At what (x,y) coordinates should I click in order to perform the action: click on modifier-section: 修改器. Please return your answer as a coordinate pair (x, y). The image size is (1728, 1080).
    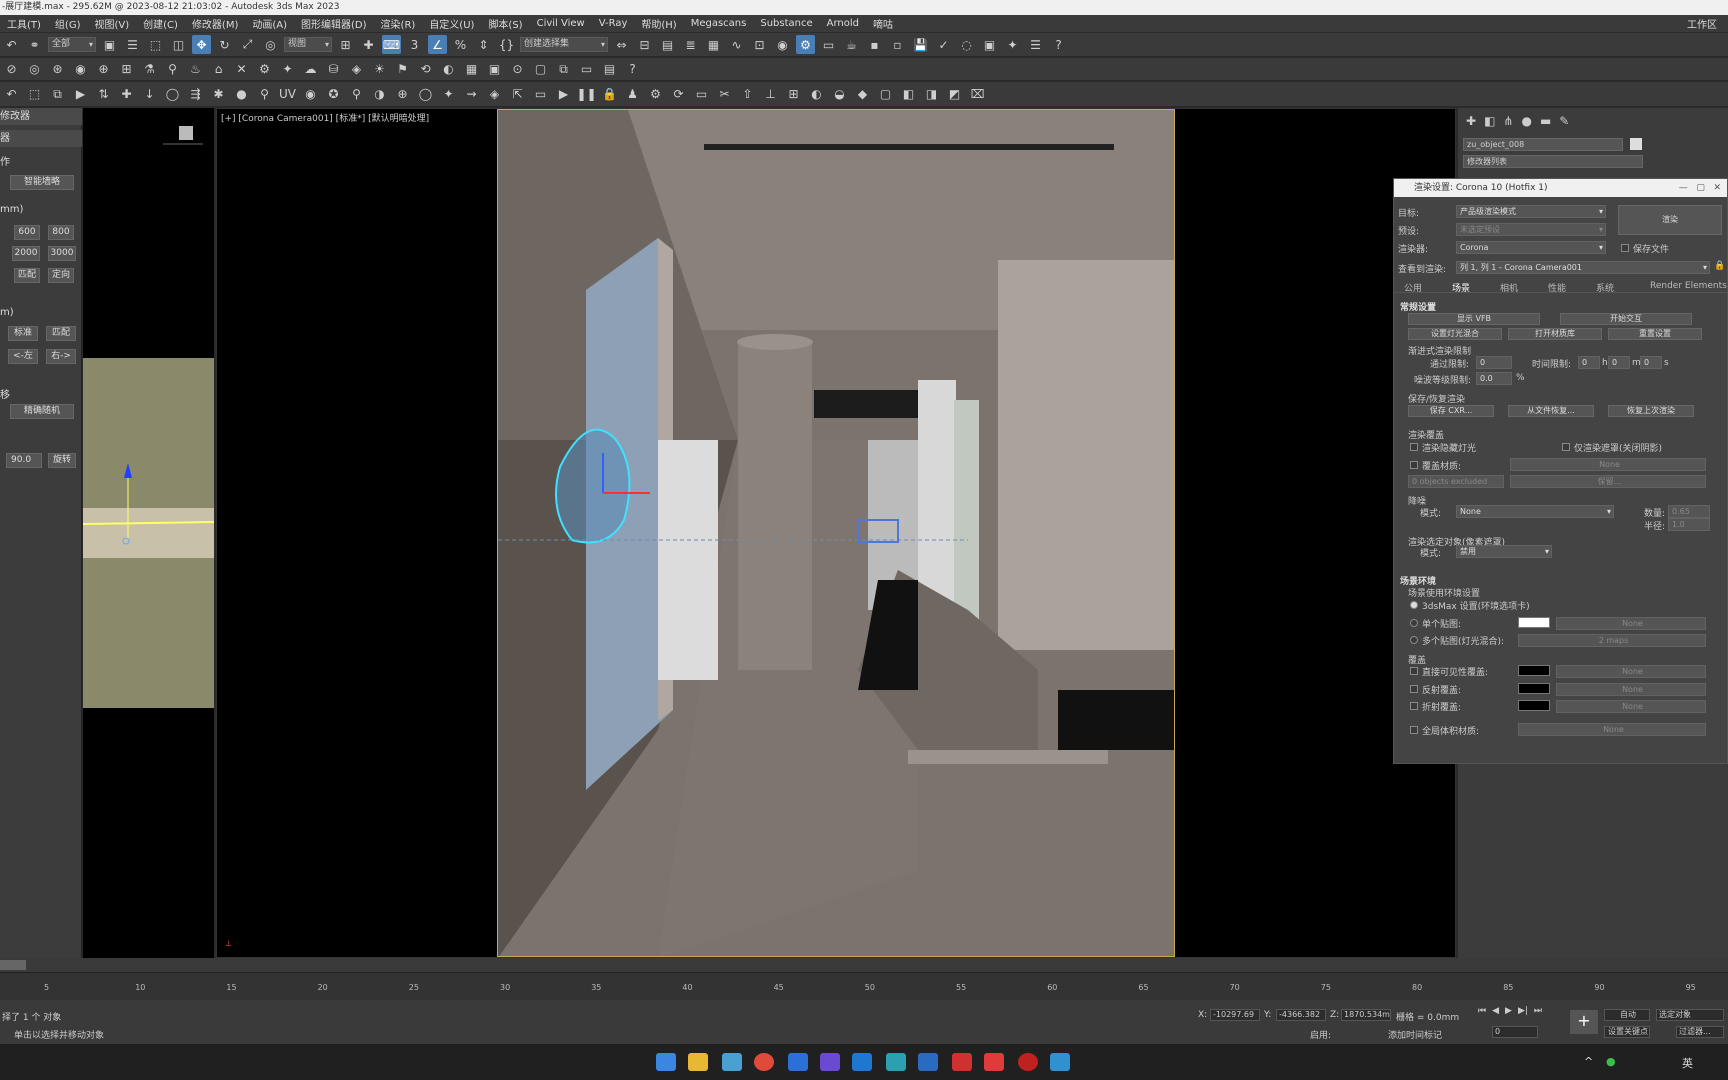
    Looking at the image, I should click on (41, 116).